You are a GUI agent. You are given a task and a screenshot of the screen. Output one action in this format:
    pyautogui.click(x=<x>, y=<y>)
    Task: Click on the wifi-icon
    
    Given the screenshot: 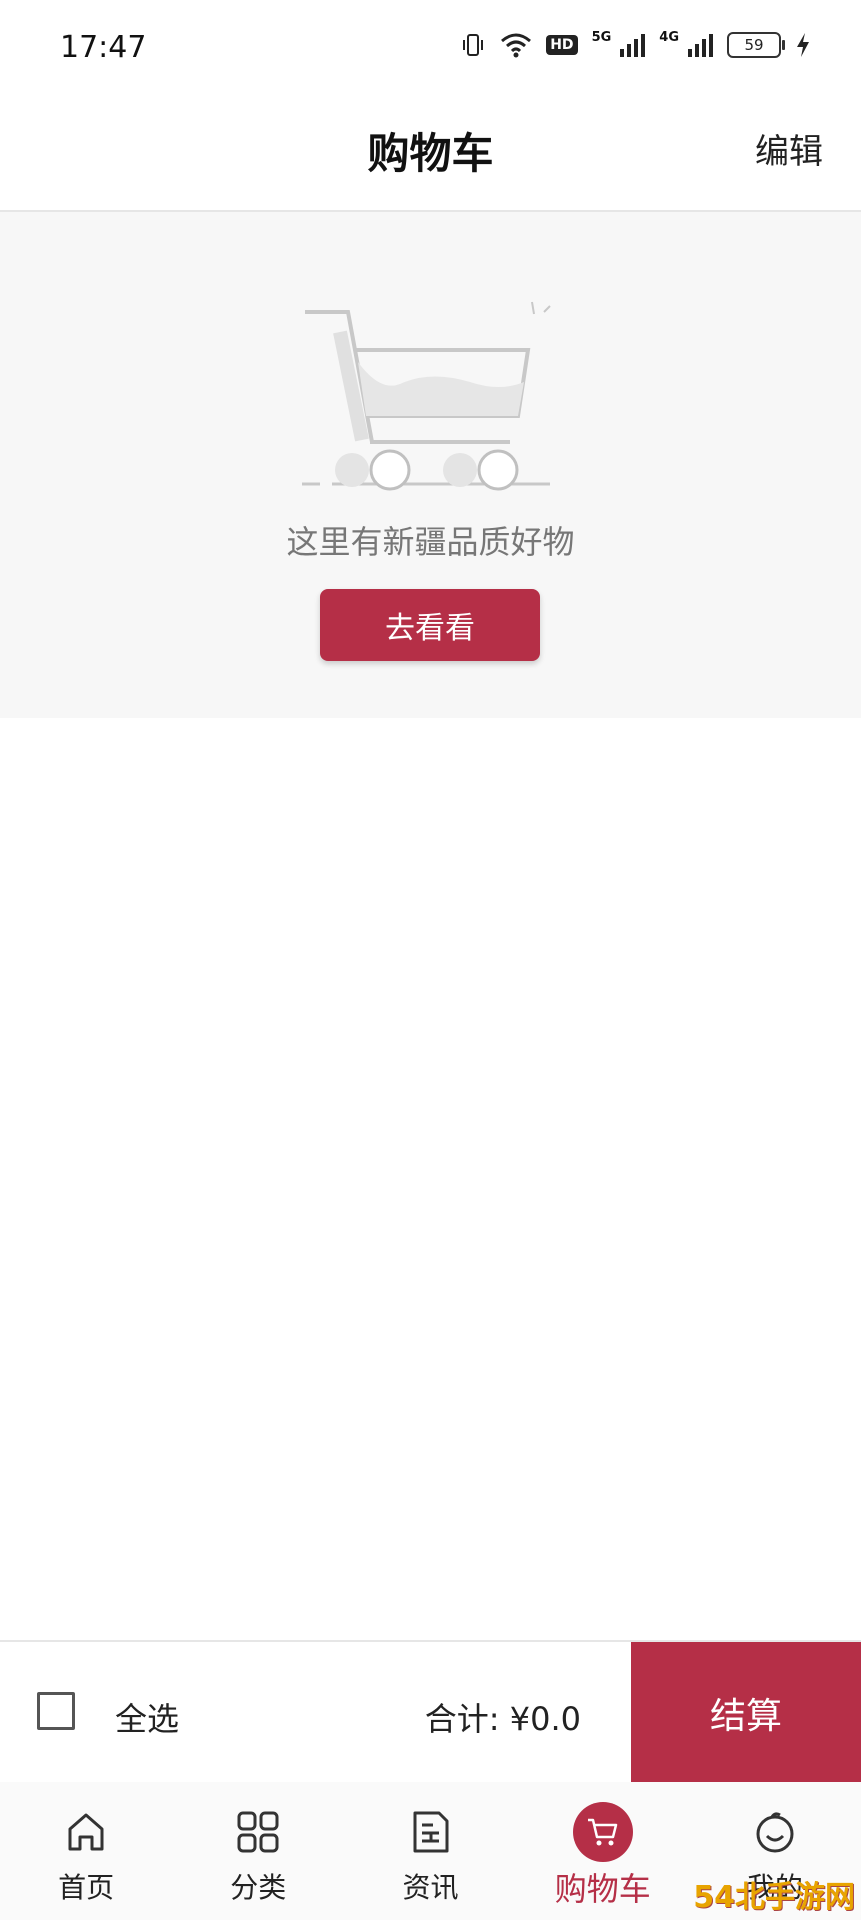 What is the action you would take?
    pyautogui.click(x=516, y=45)
    